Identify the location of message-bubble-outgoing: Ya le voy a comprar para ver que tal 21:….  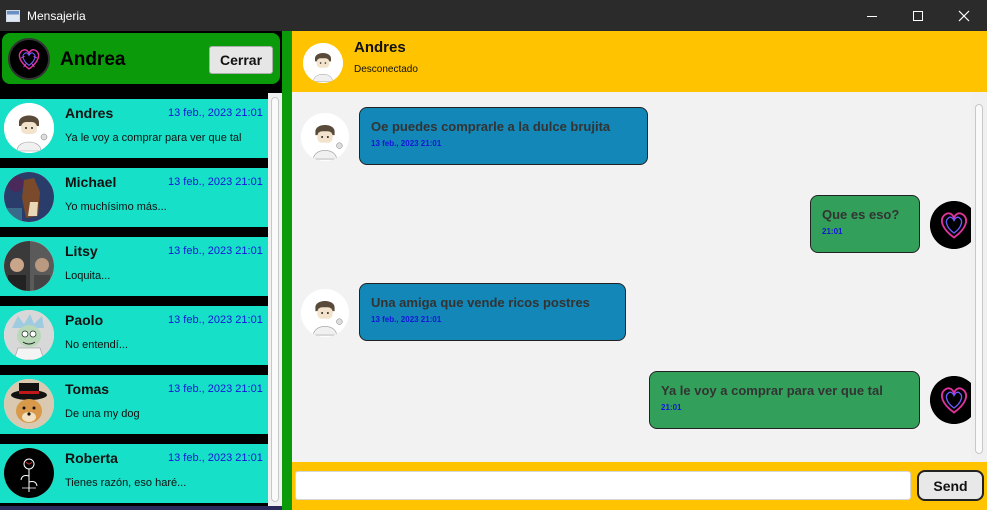
(784, 400).